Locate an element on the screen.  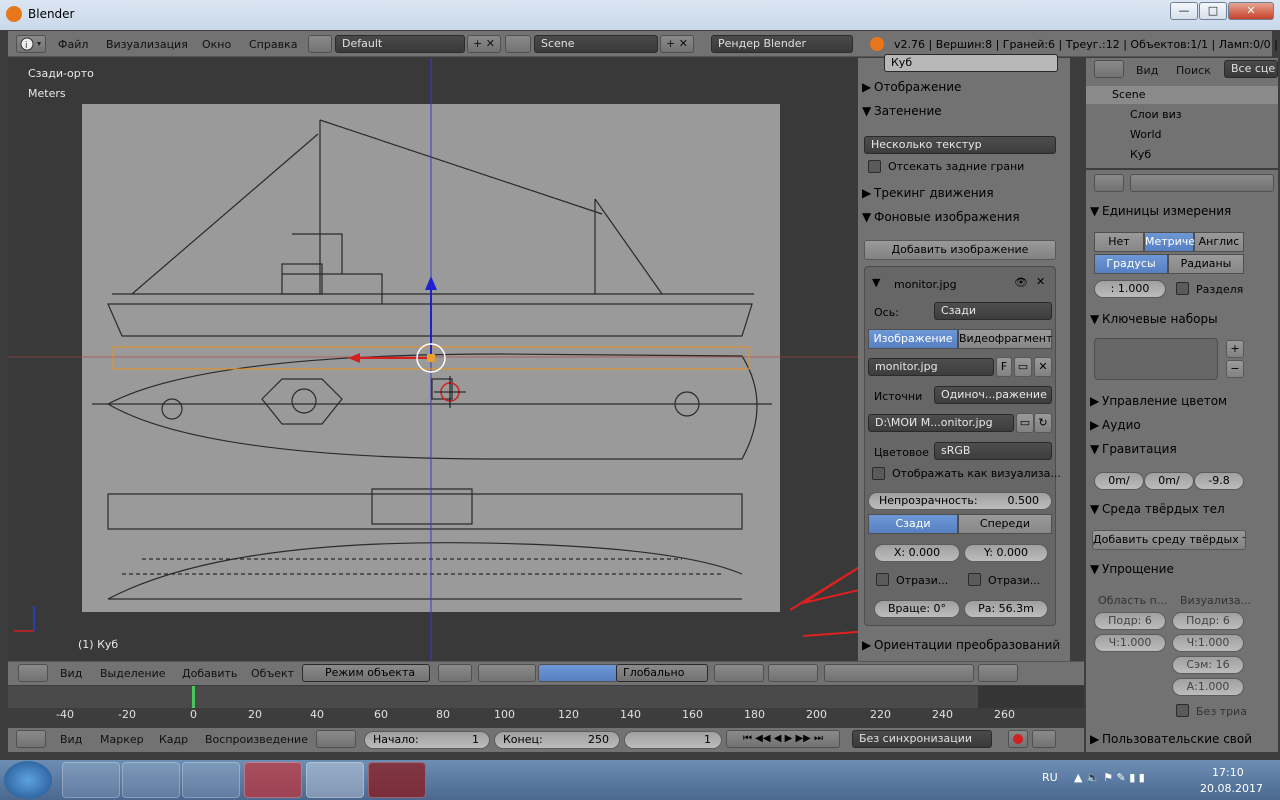
tab-back: Сзади is located at coordinates (913, 524).